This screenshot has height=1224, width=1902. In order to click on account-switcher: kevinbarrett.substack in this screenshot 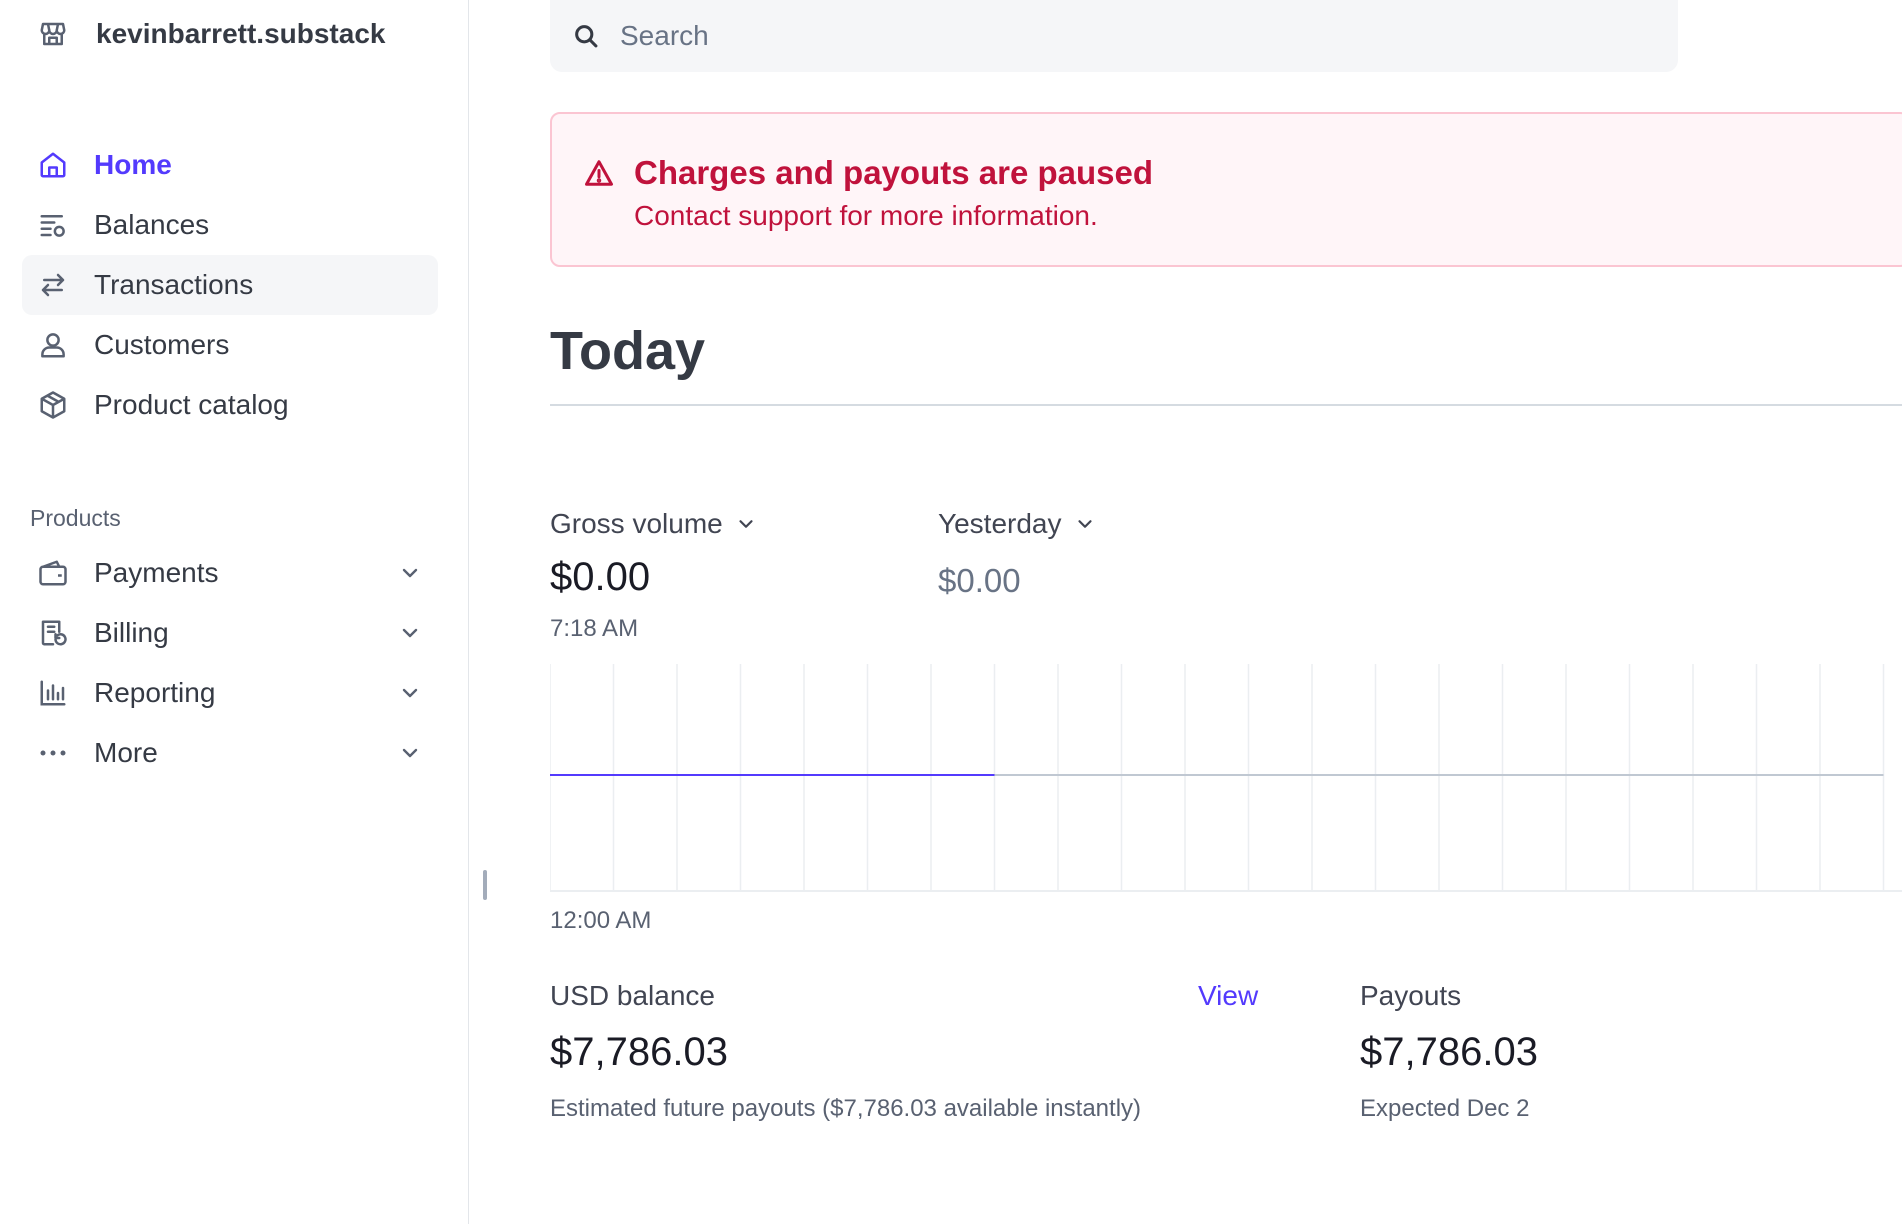, I will do `click(210, 34)`.